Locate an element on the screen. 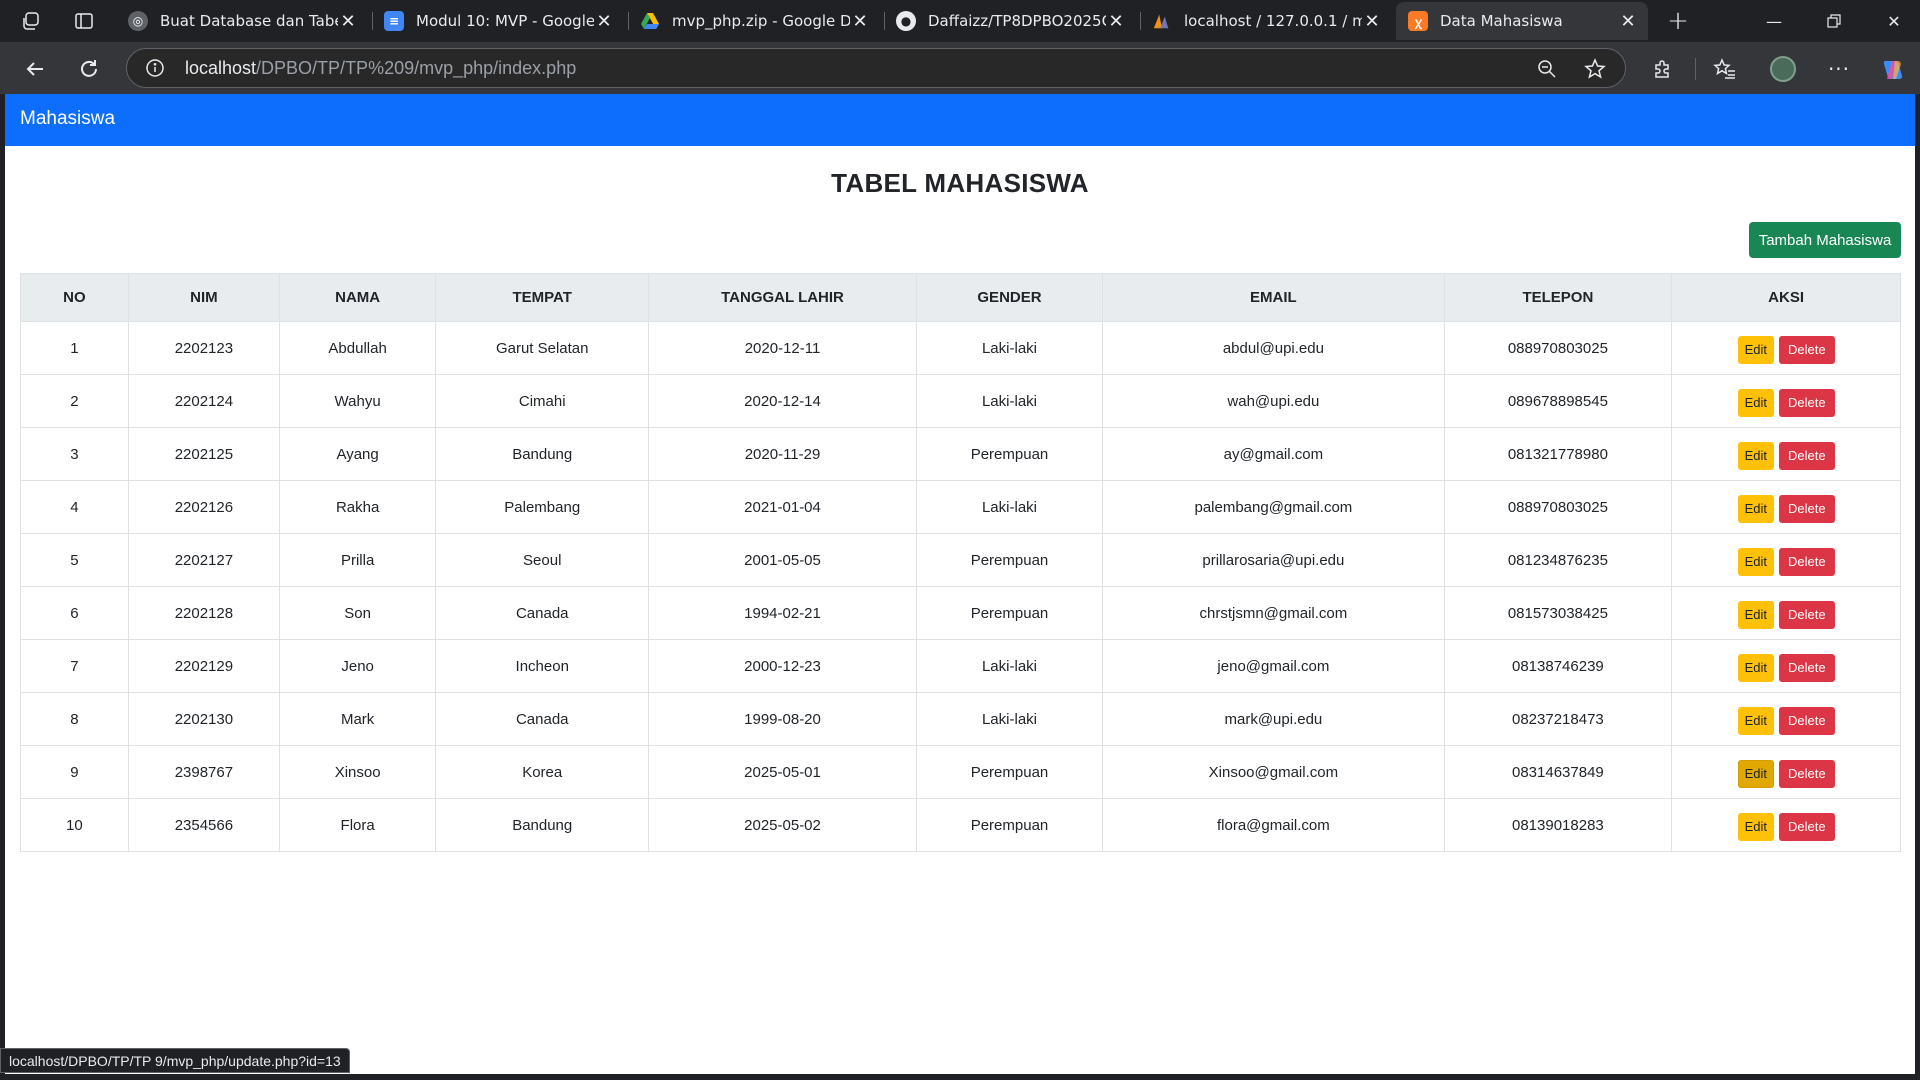 This screenshot has height=1080, width=1920. browser-tab-3: mvp_php.zip - Google Drive ✕ is located at coordinates (754, 21).